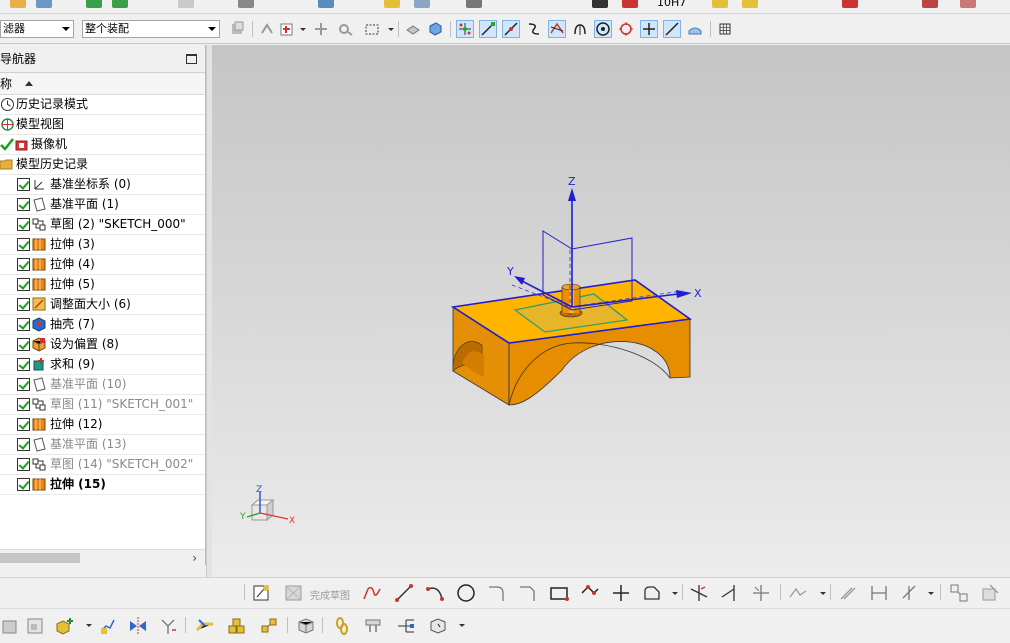 This screenshot has width=1010, height=643. What do you see at coordinates (102, 465) in the screenshot?
I see `feature-row: 草图 (14) "SKETCH_002"` at bounding box center [102, 465].